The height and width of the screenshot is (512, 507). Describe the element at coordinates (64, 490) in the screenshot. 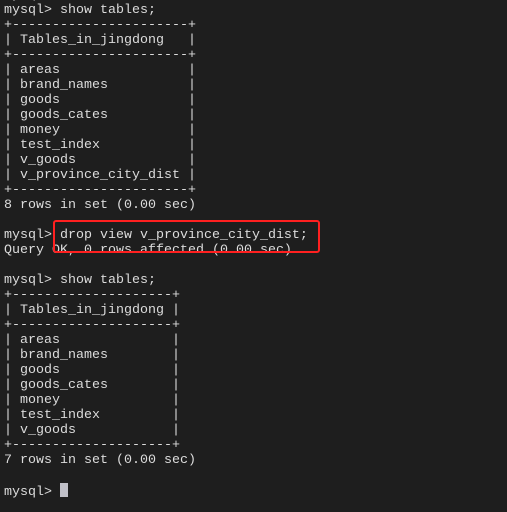

I see `cursor-icon` at that location.